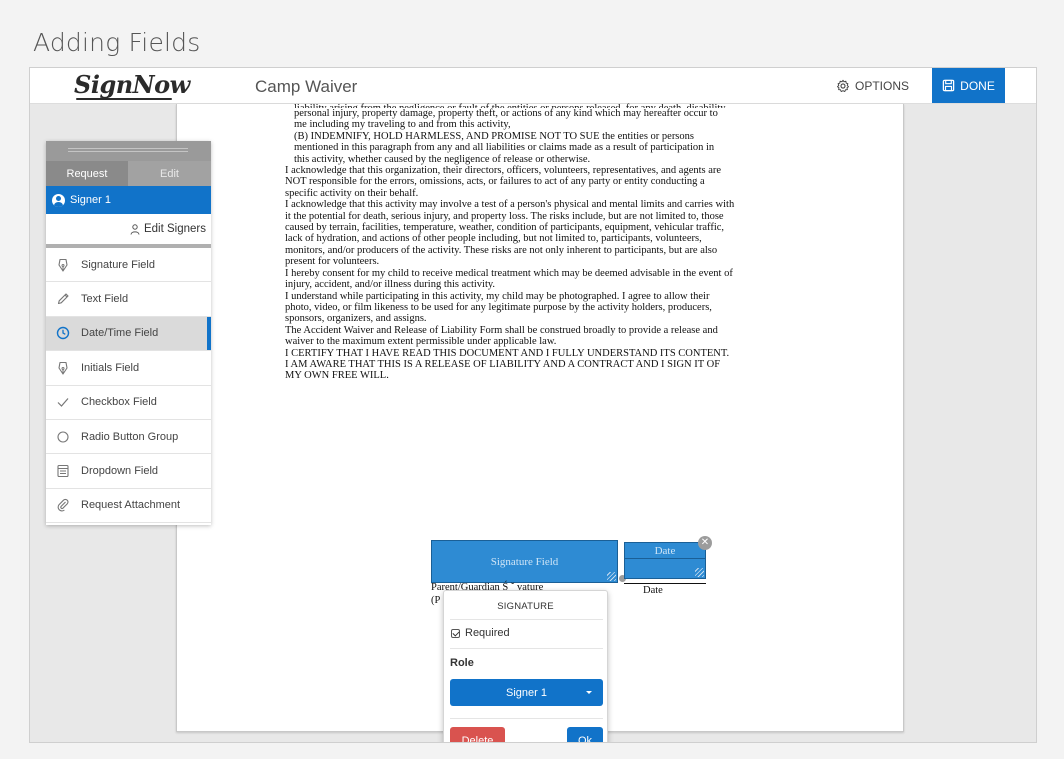  I want to click on edit-signers-label: Edit Signers, so click(174, 229).